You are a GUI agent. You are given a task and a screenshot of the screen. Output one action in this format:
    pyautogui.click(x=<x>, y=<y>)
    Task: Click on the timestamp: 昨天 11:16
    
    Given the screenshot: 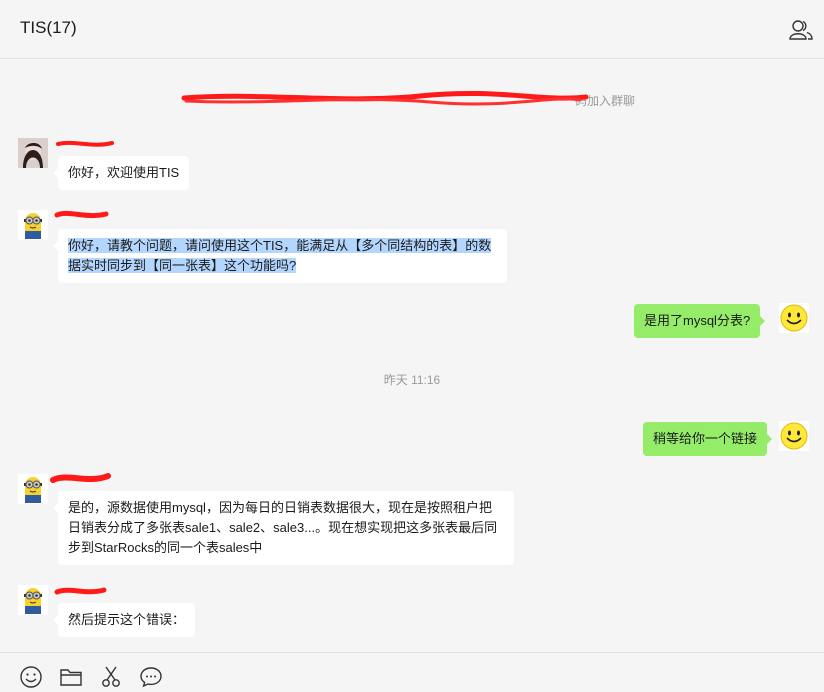 What is the action you would take?
    pyautogui.click(x=412, y=380)
    